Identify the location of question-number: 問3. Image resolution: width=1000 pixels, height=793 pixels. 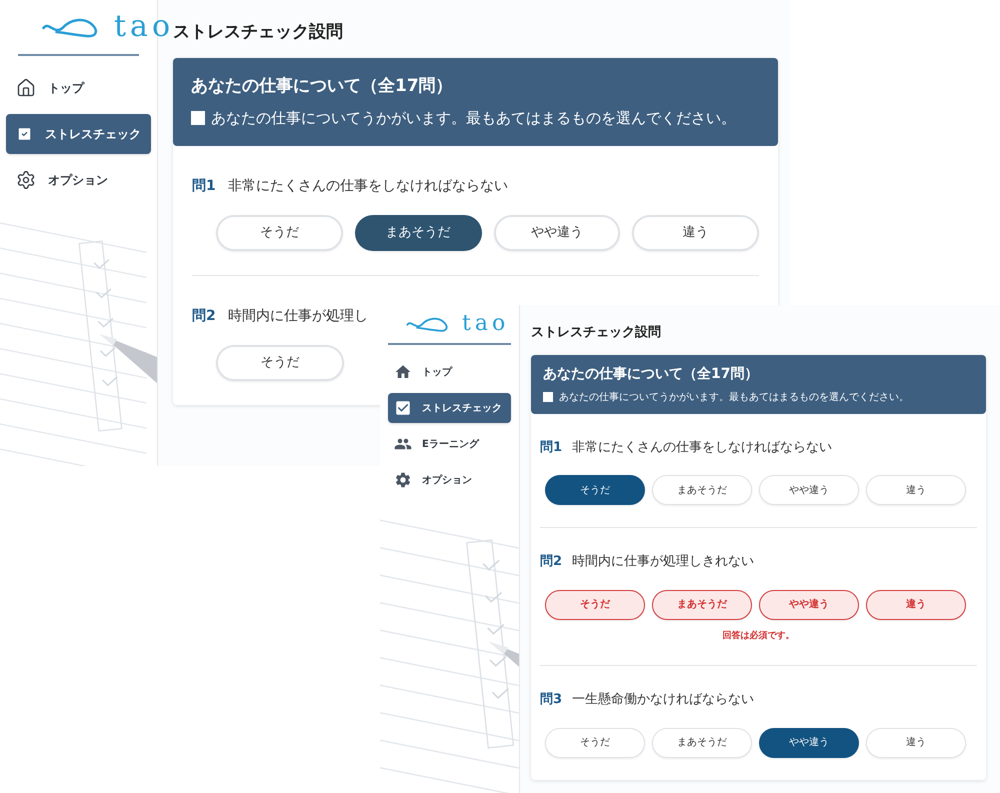
(551, 700).